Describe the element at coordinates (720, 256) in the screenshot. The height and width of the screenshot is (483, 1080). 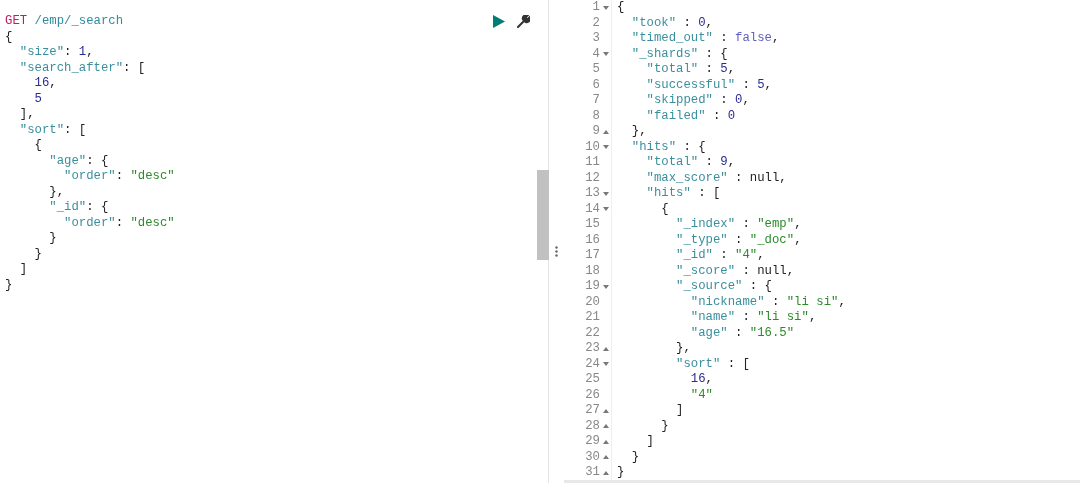
I see `code-line: "_id" : "4",` at that location.